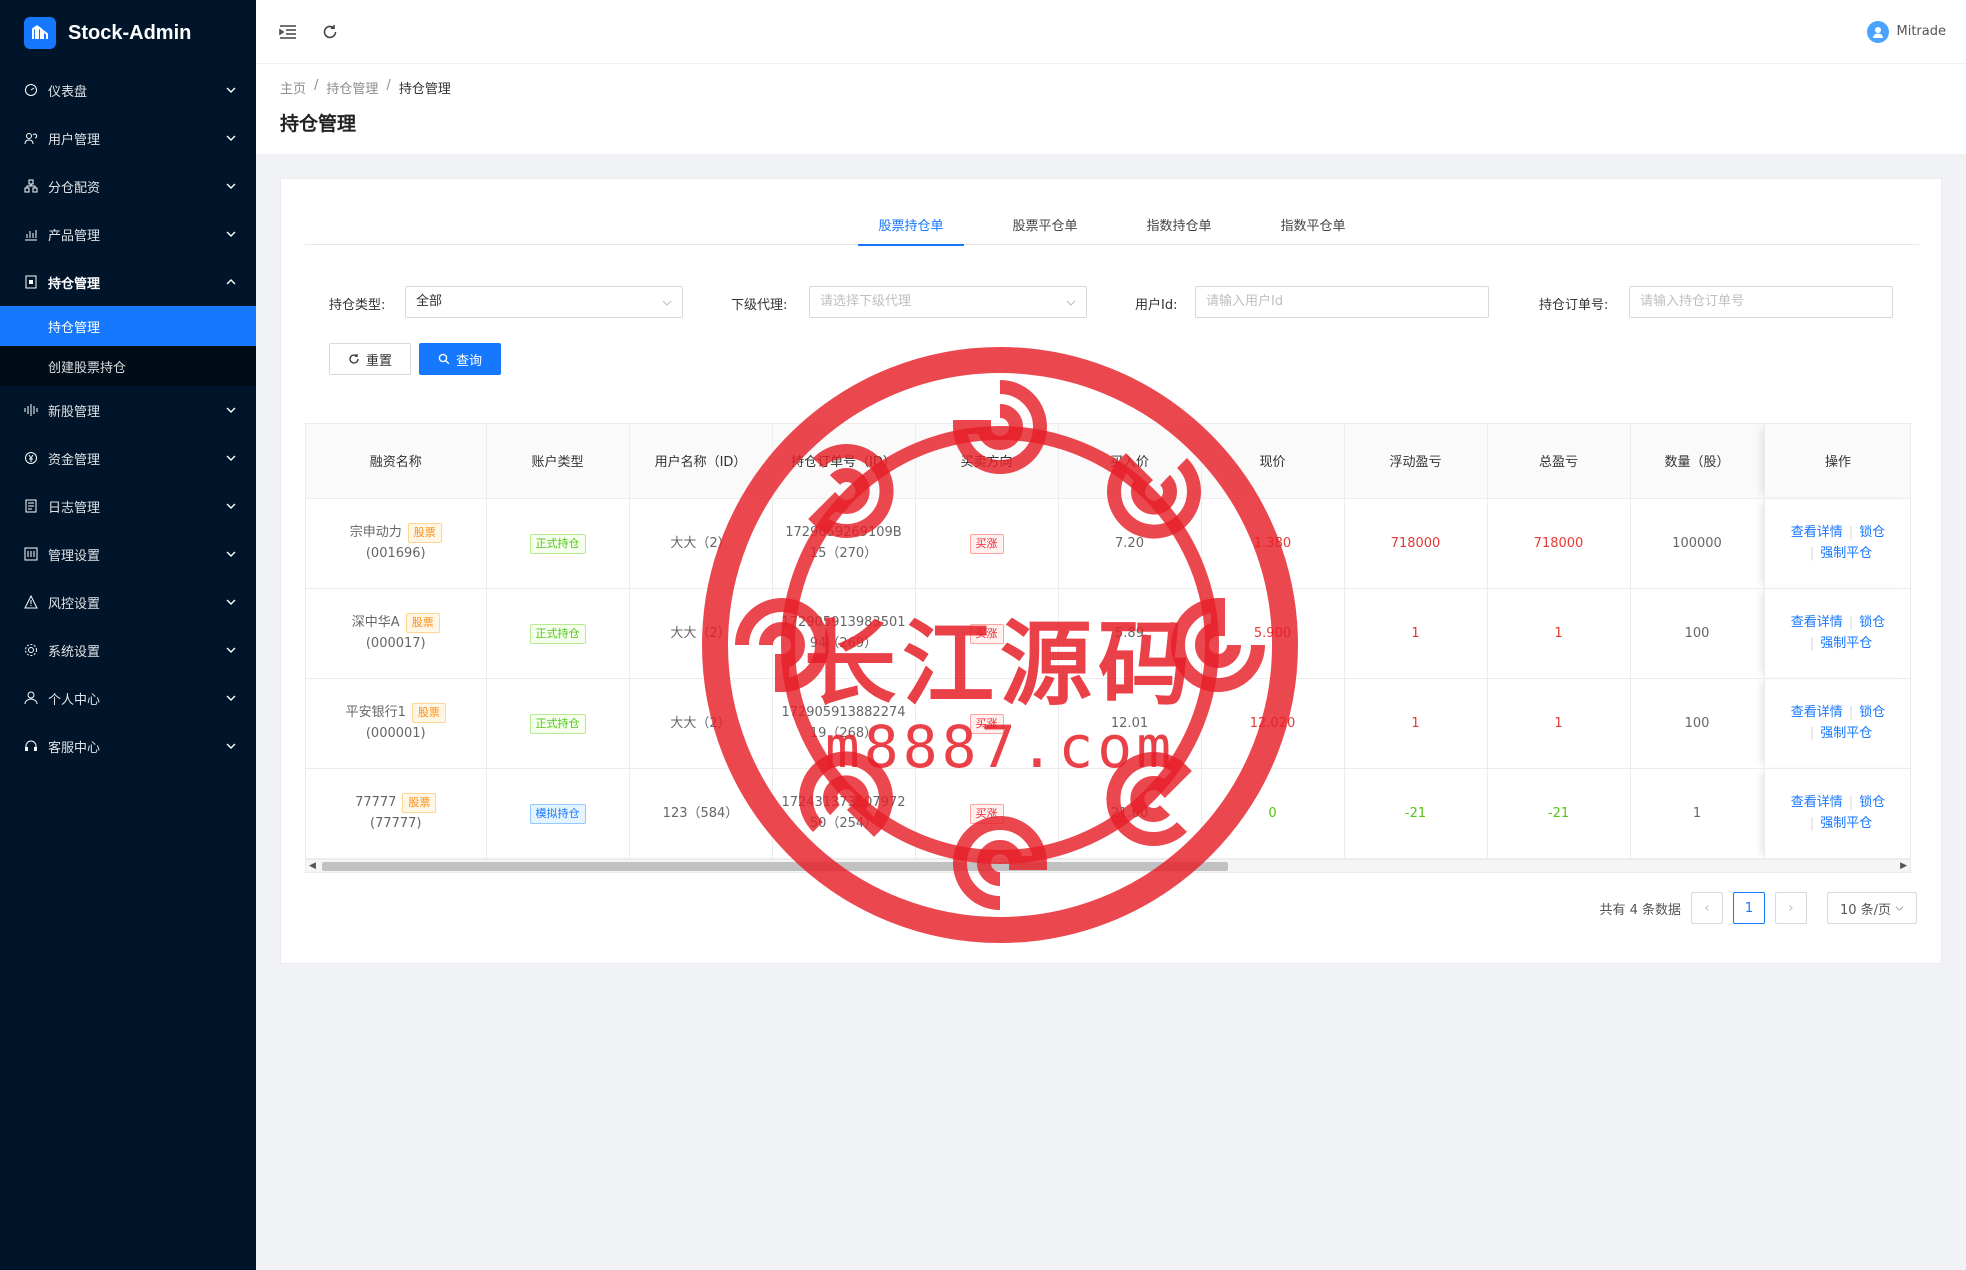  I want to click on agent-label: 下级代理:, so click(759, 305).